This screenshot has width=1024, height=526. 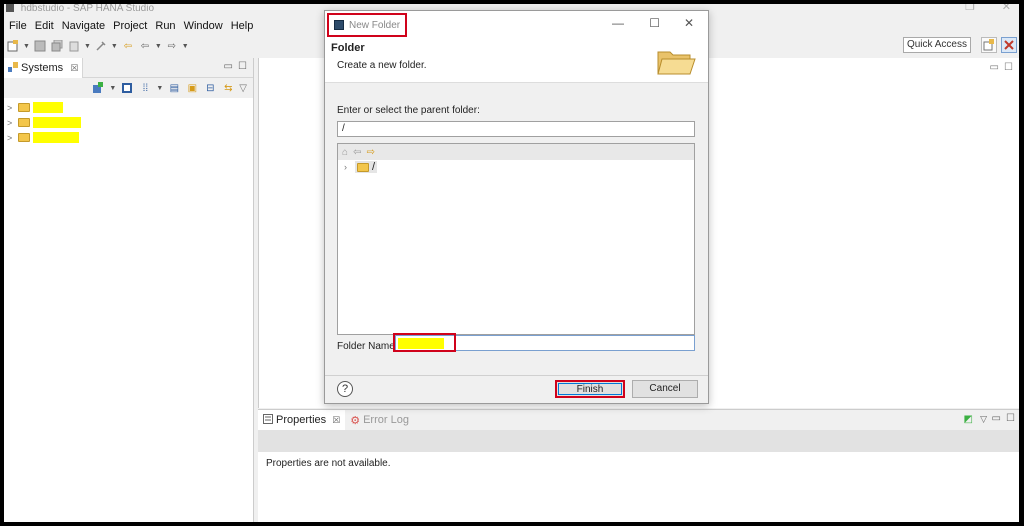 What do you see at coordinates (228, 88) in the screenshot?
I see `link-editor-icon: ⇆` at bounding box center [228, 88].